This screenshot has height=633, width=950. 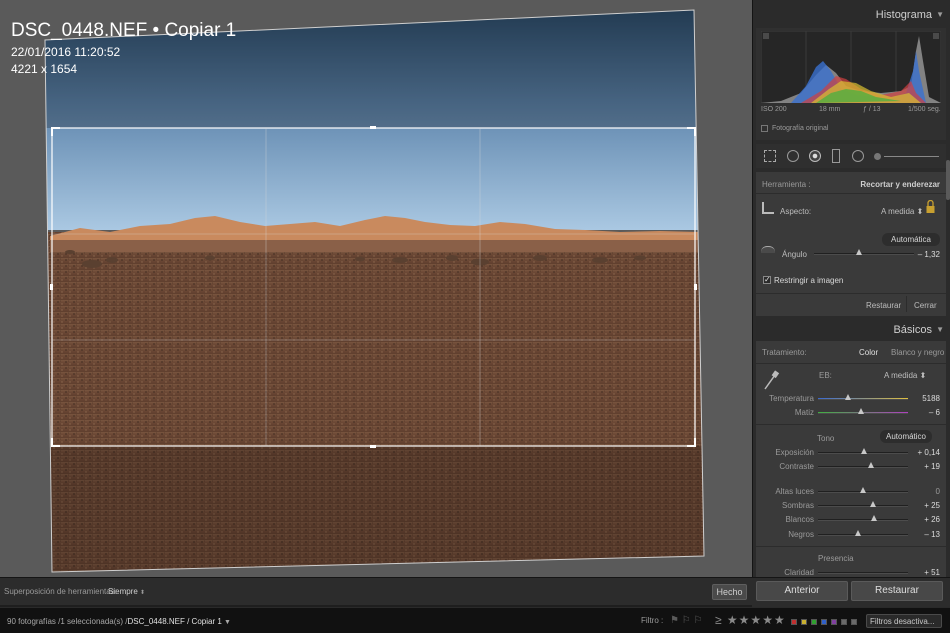 What do you see at coordinates (924, 109) in the screenshot?
I see `shutter-value: 1/500 seg.` at bounding box center [924, 109].